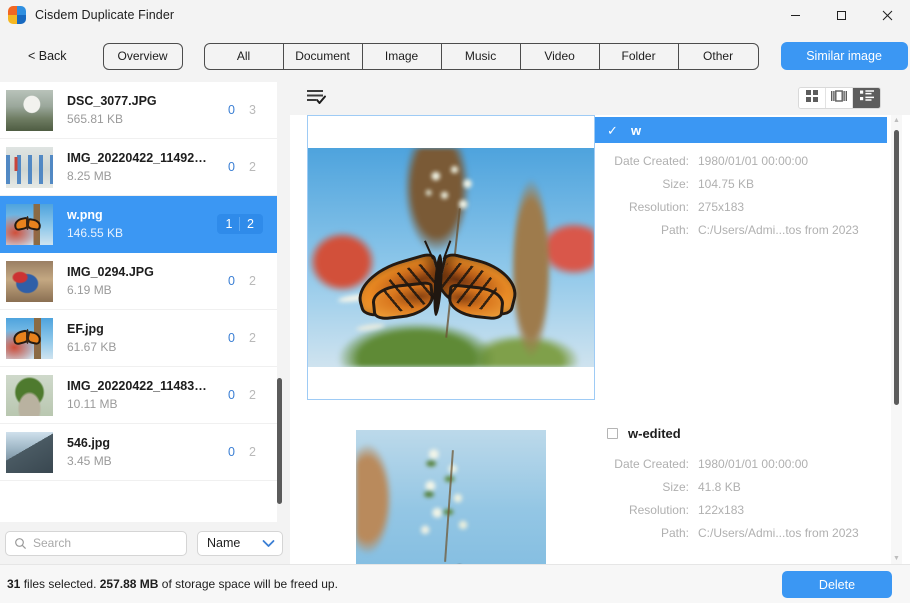  What do you see at coordinates (841, 15) in the screenshot?
I see `maximize-button` at bounding box center [841, 15].